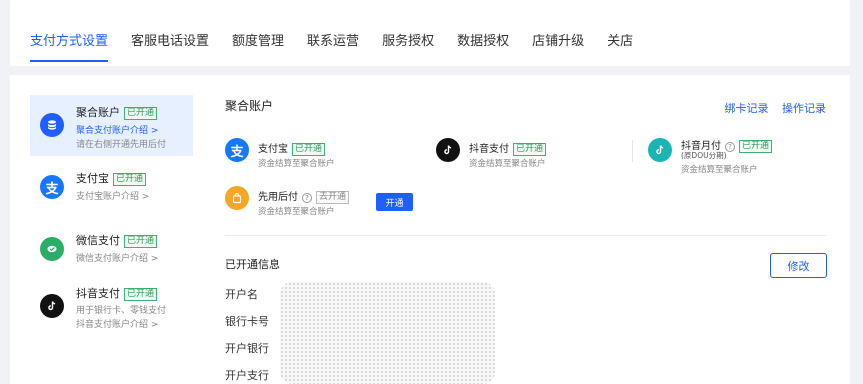 This screenshot has width=863, height=384. I want to click on wechat-pay-icon, so click(52, 249).